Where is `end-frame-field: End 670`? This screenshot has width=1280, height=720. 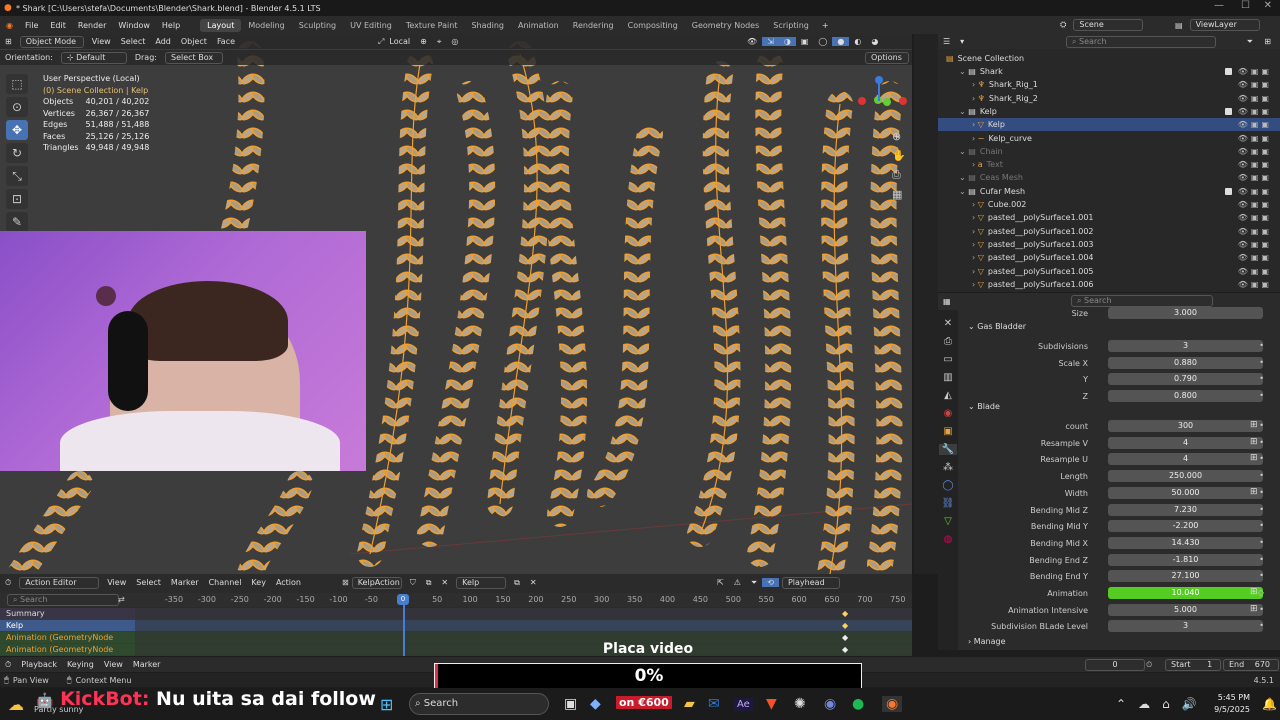
end-frame-field: End 670 is located at coordinates (1251, 664).